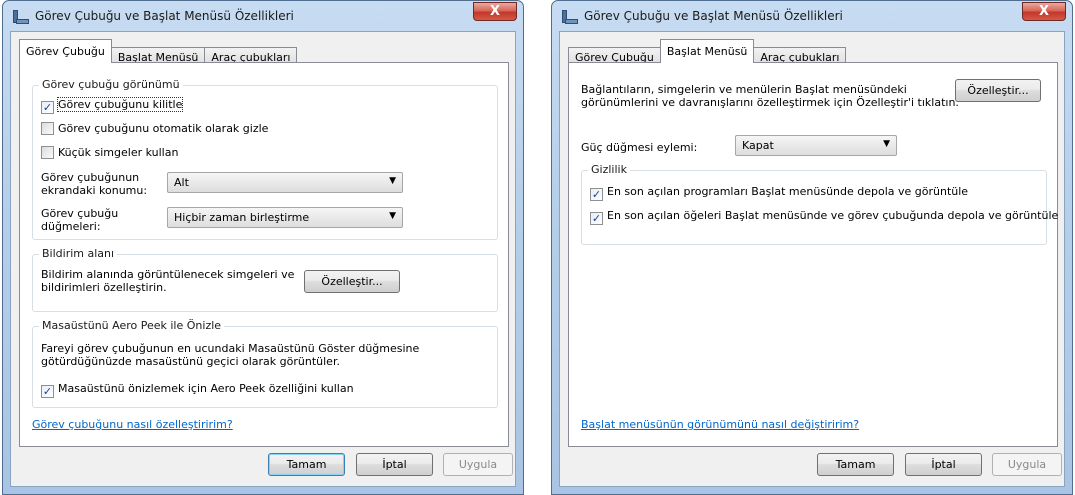 Image resolution: width=1075 pixels, height=495 pixels. I want to click on buttons-label: Görev çubuğu, so click(80, 213).